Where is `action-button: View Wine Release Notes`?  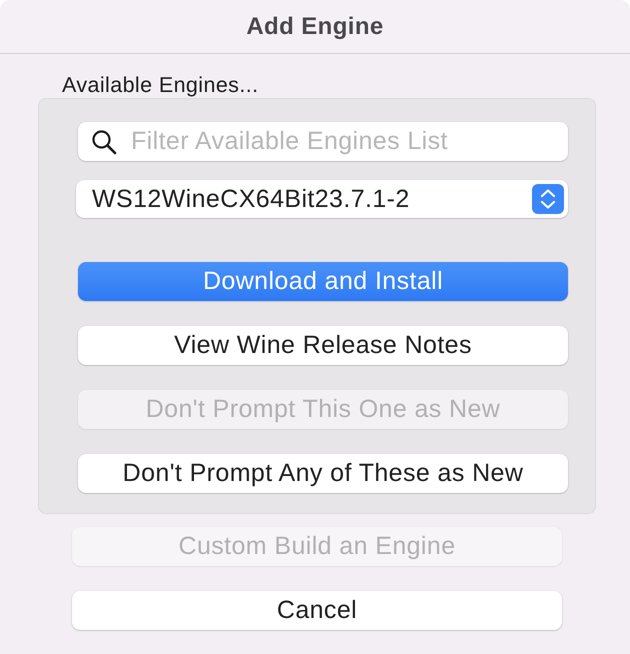
action-button: View Wine Release Notes is located at coordinates (323, 345).